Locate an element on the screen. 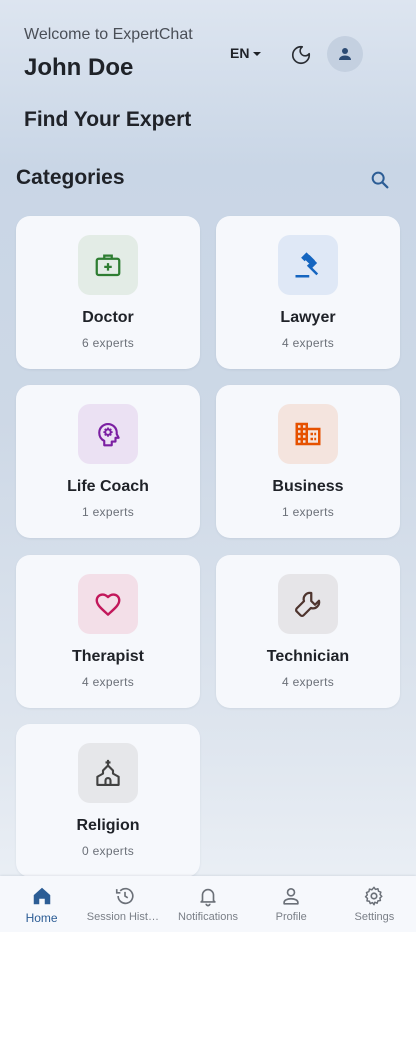 The height and width of the screenshot is (1052, 416). category-count: 6 experts is located at coordinates (108, 343).